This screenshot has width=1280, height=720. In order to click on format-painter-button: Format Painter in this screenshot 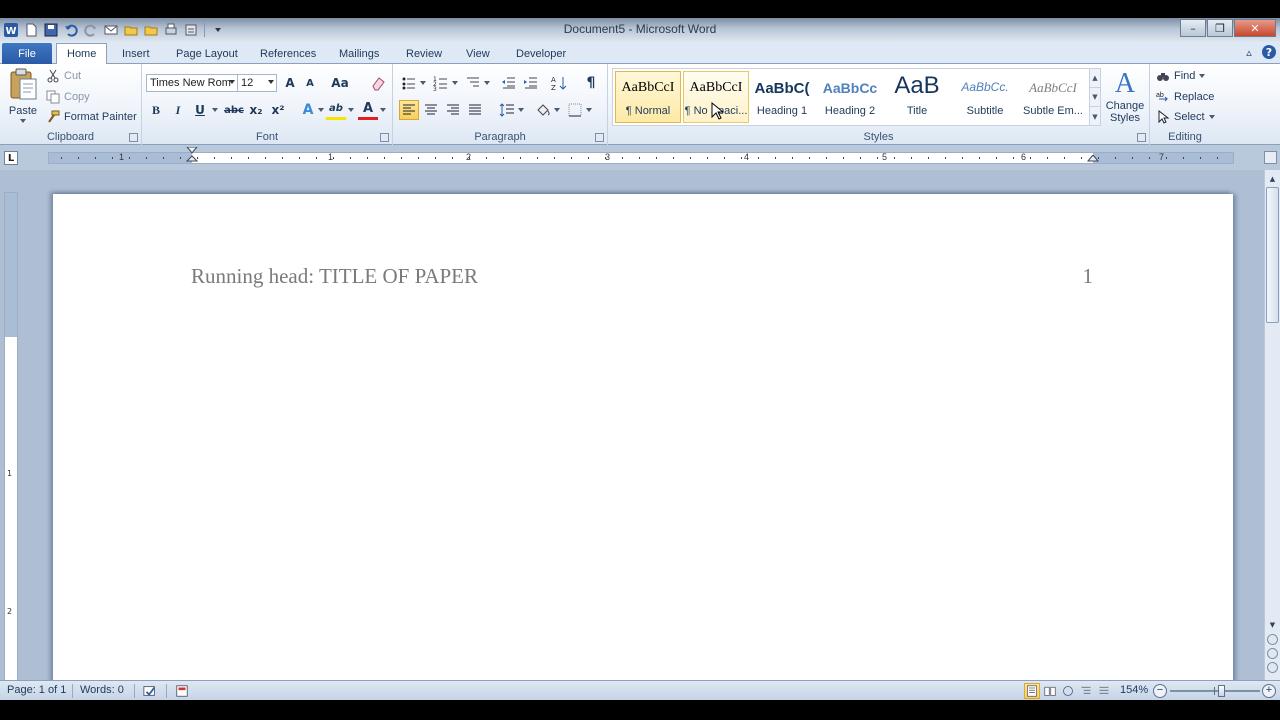, I will do `click(91, 117)`.